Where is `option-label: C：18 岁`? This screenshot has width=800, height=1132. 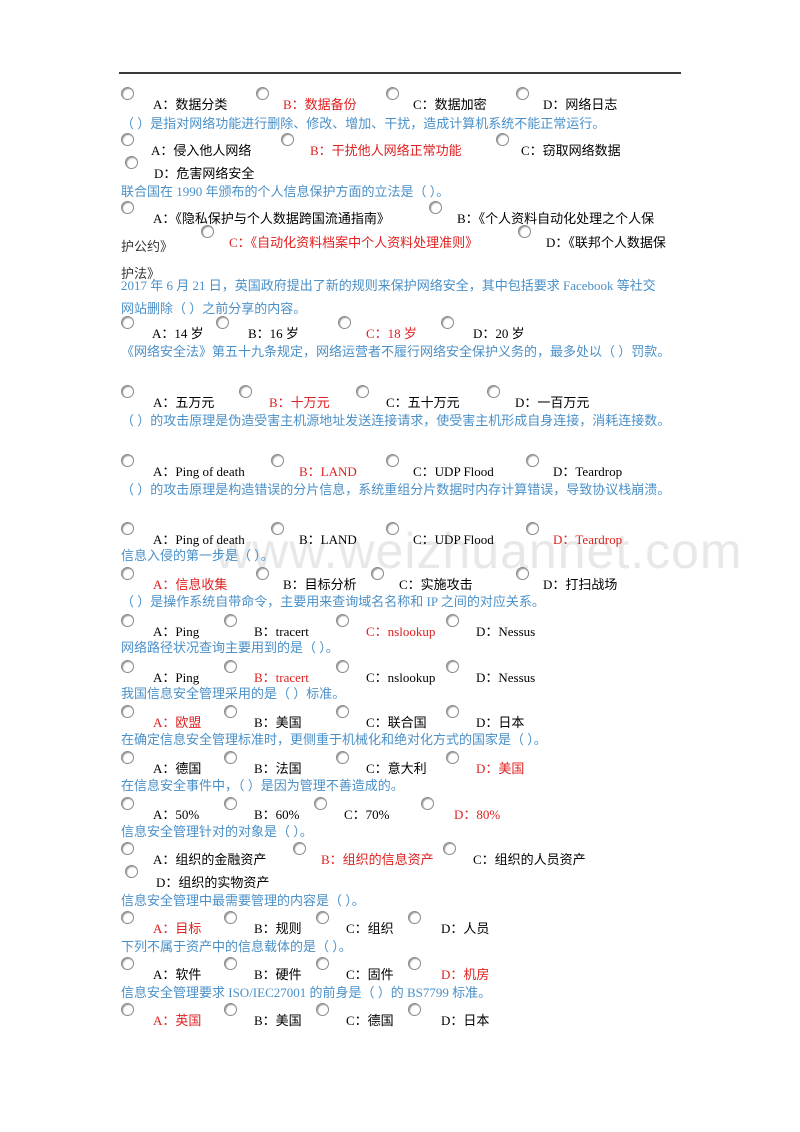
option-label: C：18 岁 is located at coordinates (391, 333).